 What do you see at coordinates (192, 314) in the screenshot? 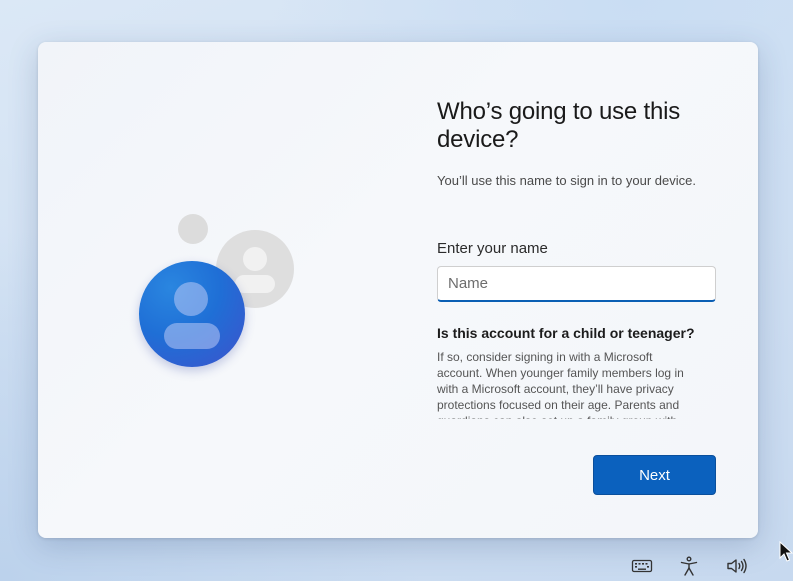
I see `primary-user-avatar-icon` at bounding box center [192, 314].